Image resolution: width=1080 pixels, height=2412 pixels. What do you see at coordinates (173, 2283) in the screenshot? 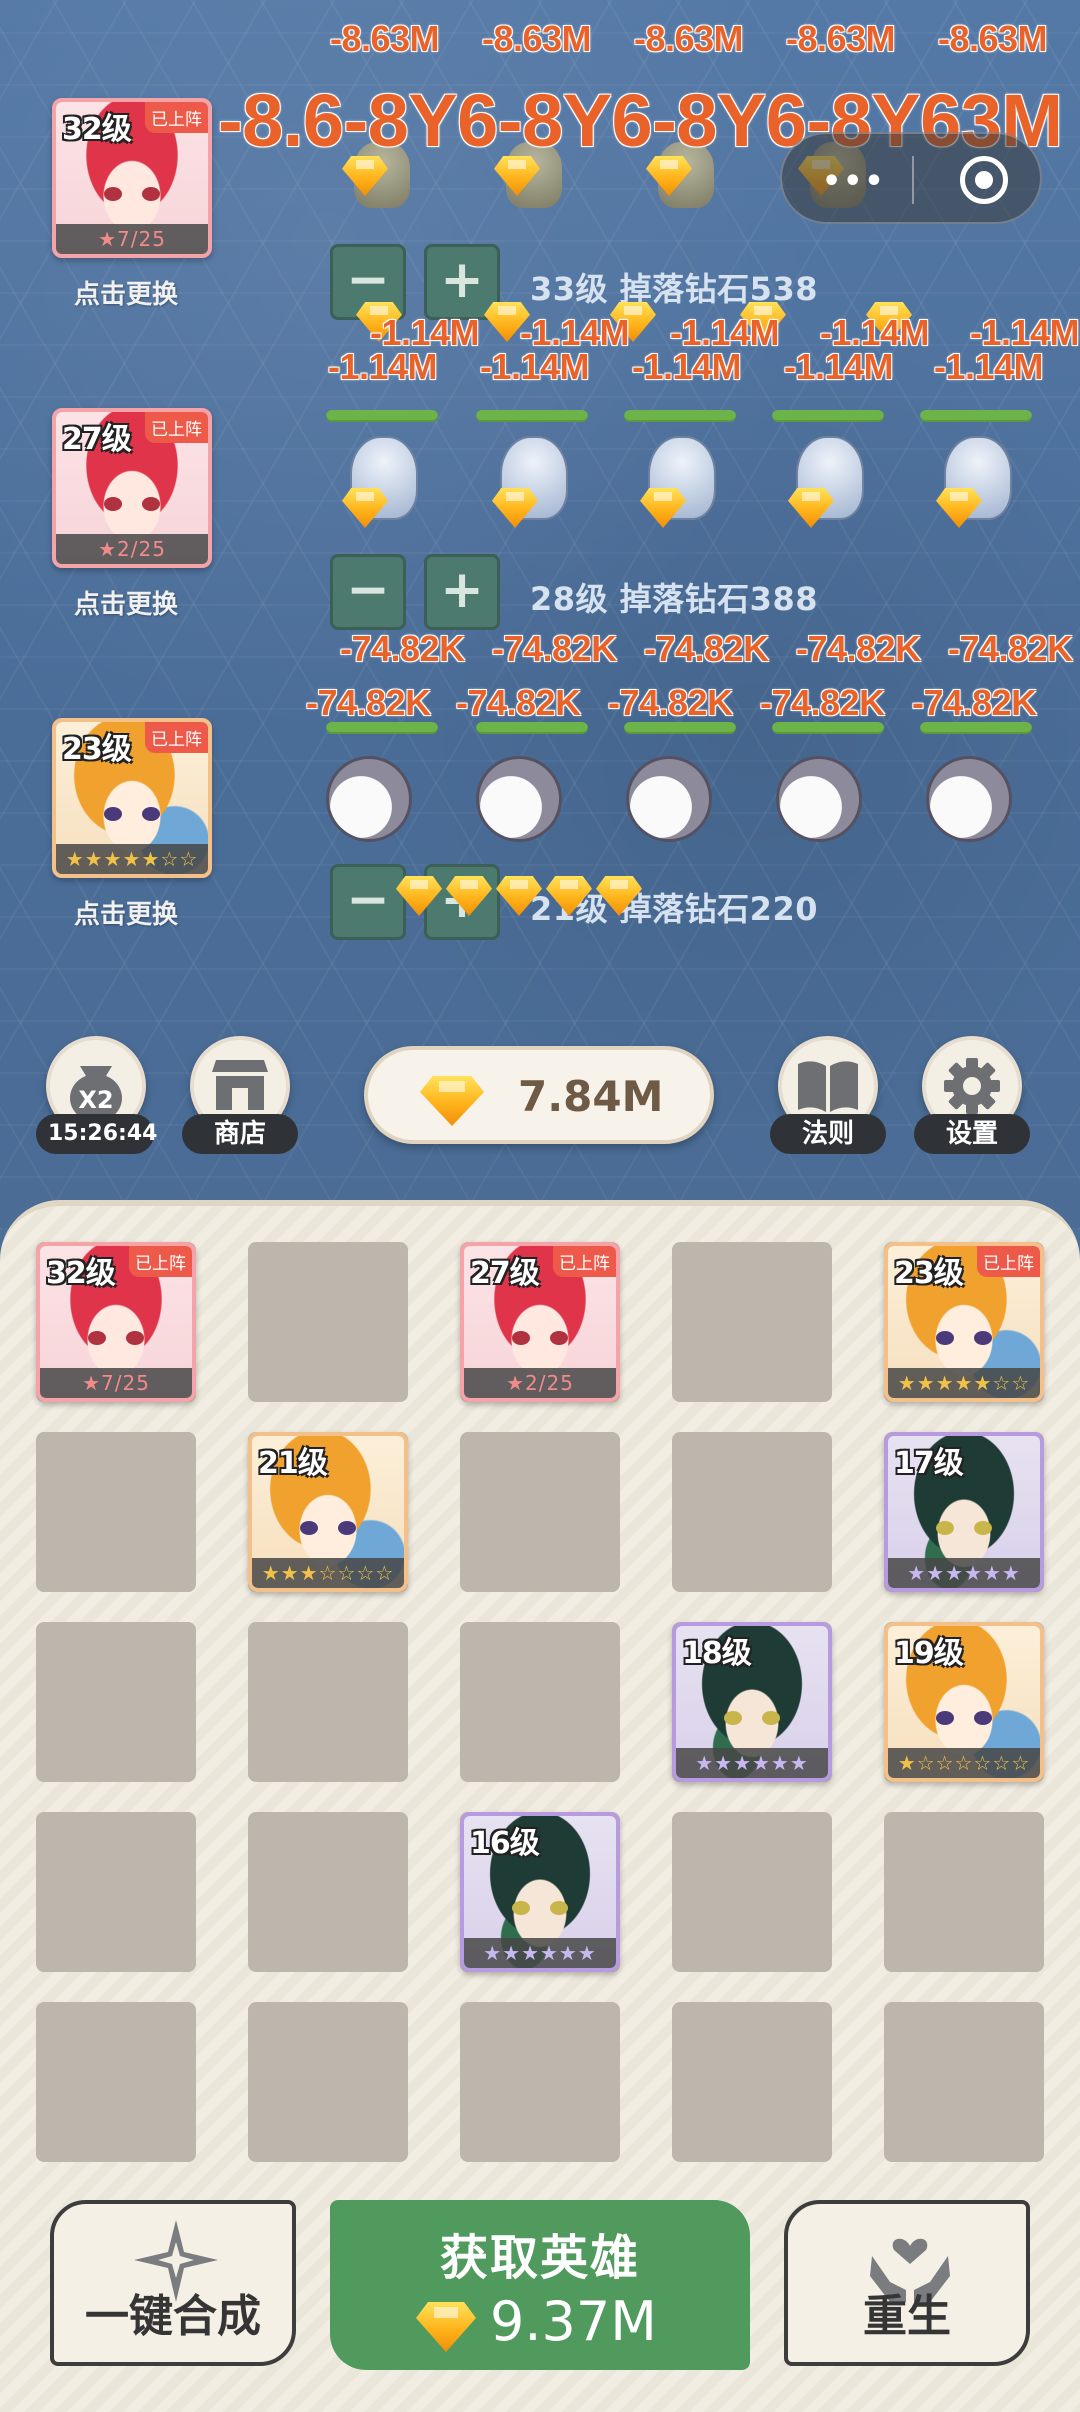
I see `auto-merge-button: 一键合成` at bounding box center [173, 2283].